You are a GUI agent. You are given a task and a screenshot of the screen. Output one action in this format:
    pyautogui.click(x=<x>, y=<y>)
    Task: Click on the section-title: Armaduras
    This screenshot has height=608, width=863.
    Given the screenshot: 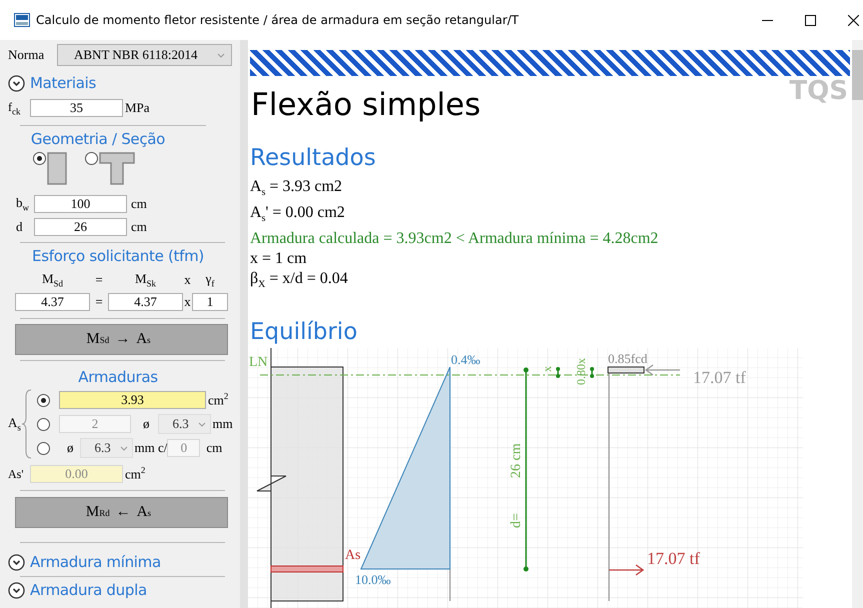 What is the action you would take?
    pyautogui.click(x=118, y=377)
    